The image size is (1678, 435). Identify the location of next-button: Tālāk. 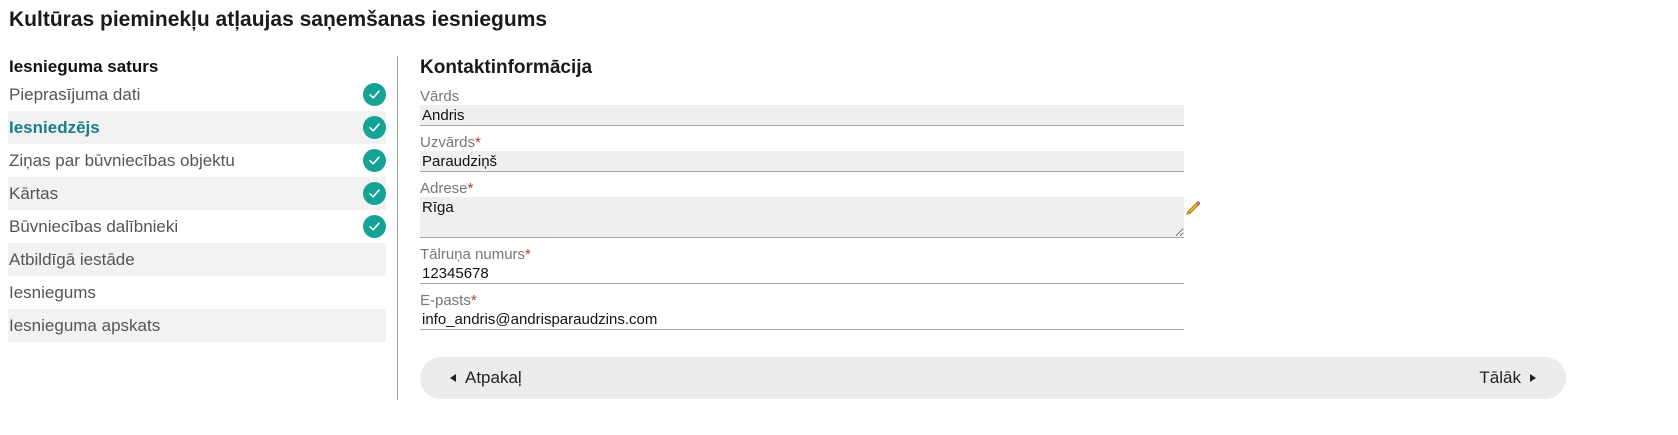
(1507, 378).